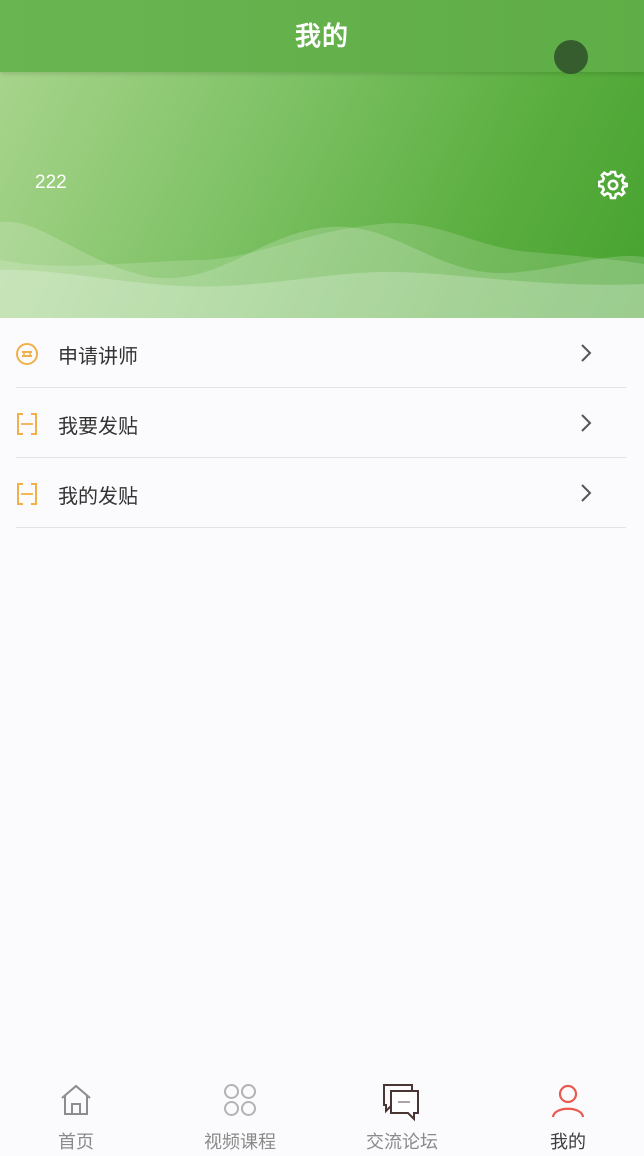  What do you see at coordinates (76, 1142) in the screenshot?
I see `tab-label: 首页` at bounding box center [76, 1142].